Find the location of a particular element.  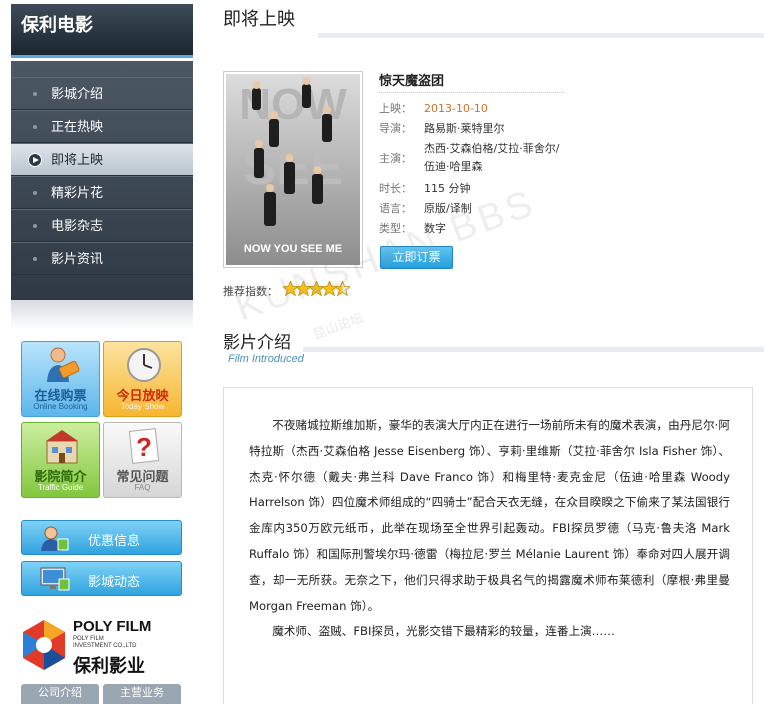

tab-company-intro: 公司介绍 is located at coordinates (60, 694).